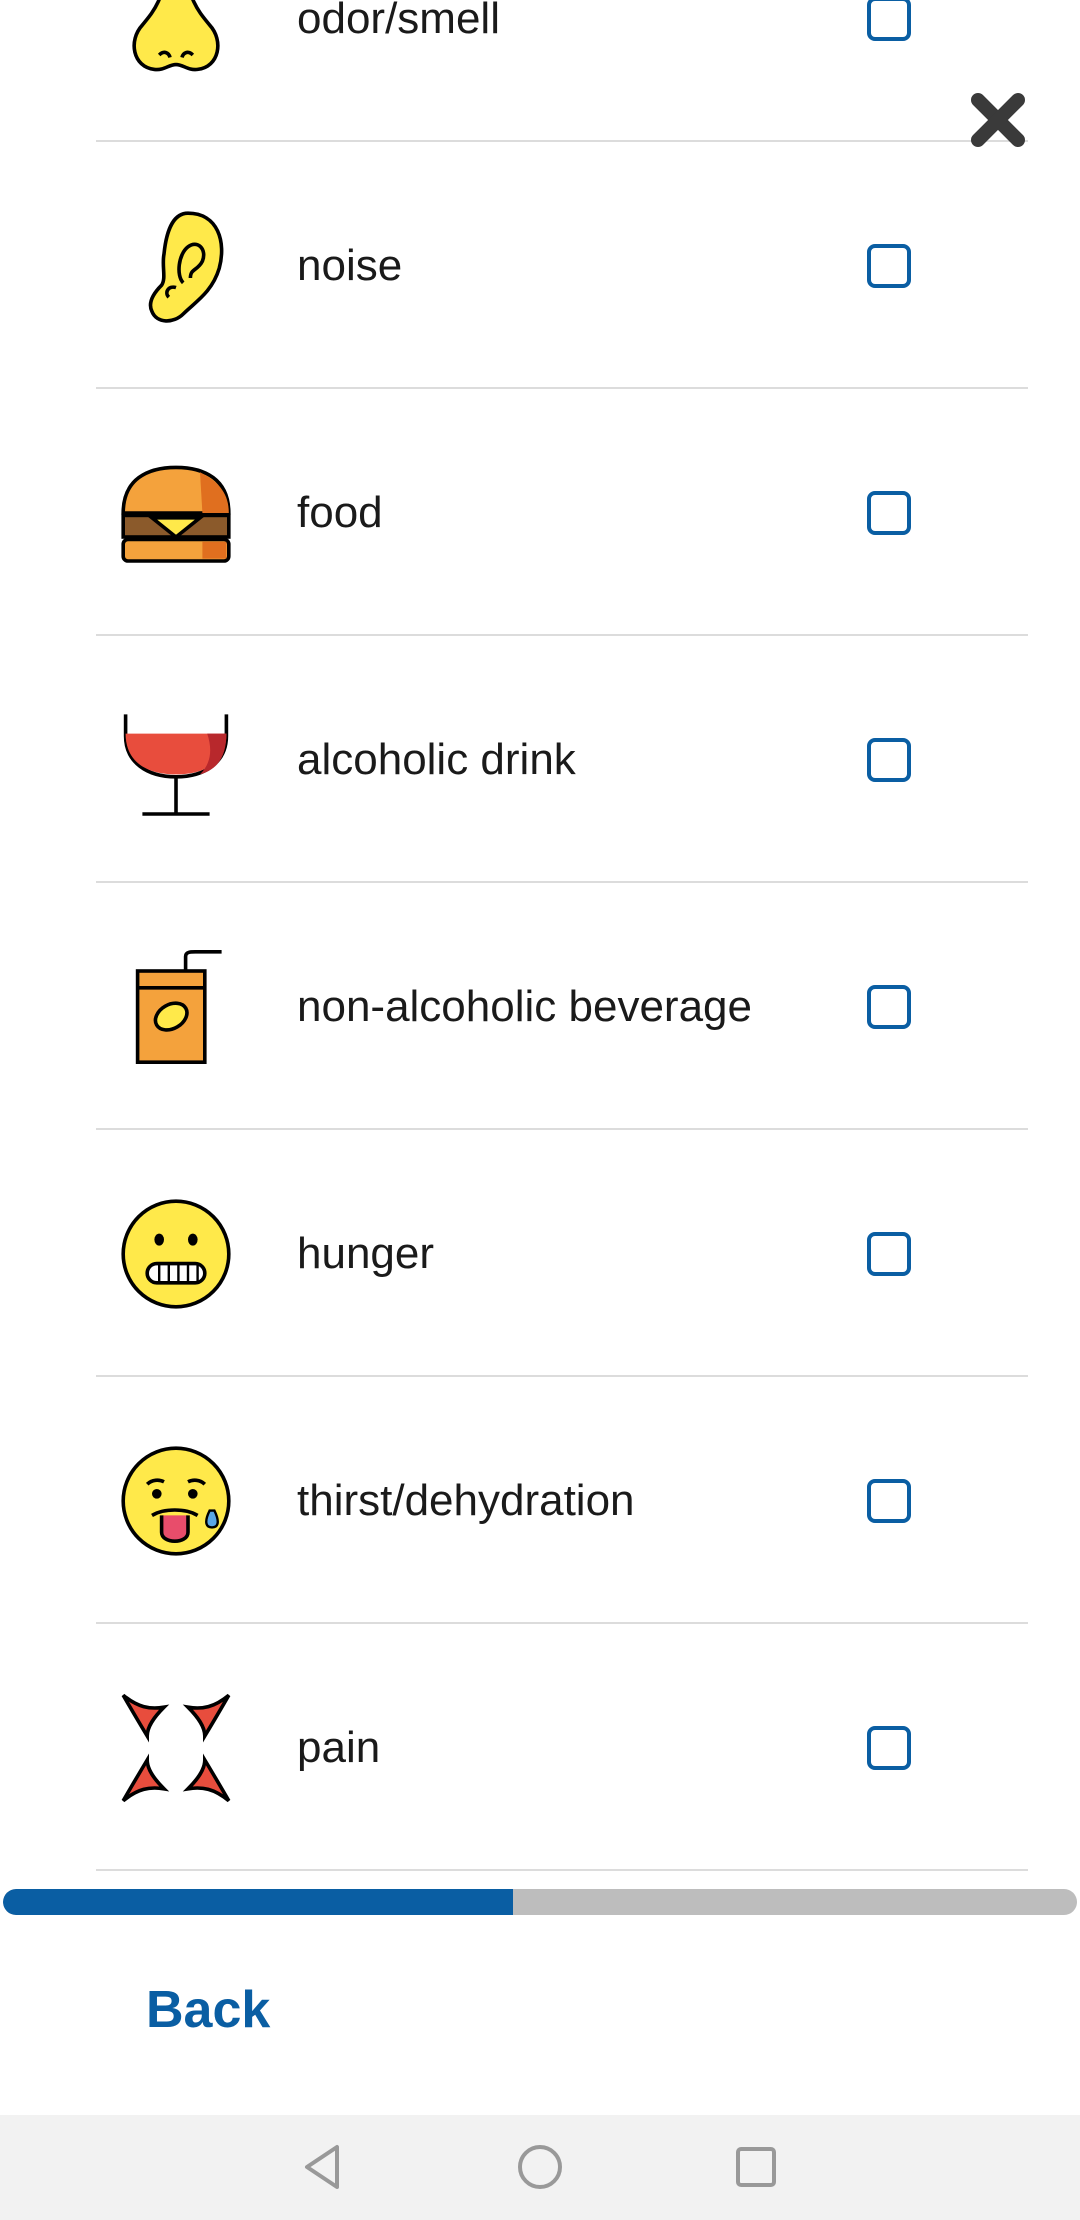 This screenshot has width=1080, height=2220. I want to click on list-item: noise, so click(562, 265).